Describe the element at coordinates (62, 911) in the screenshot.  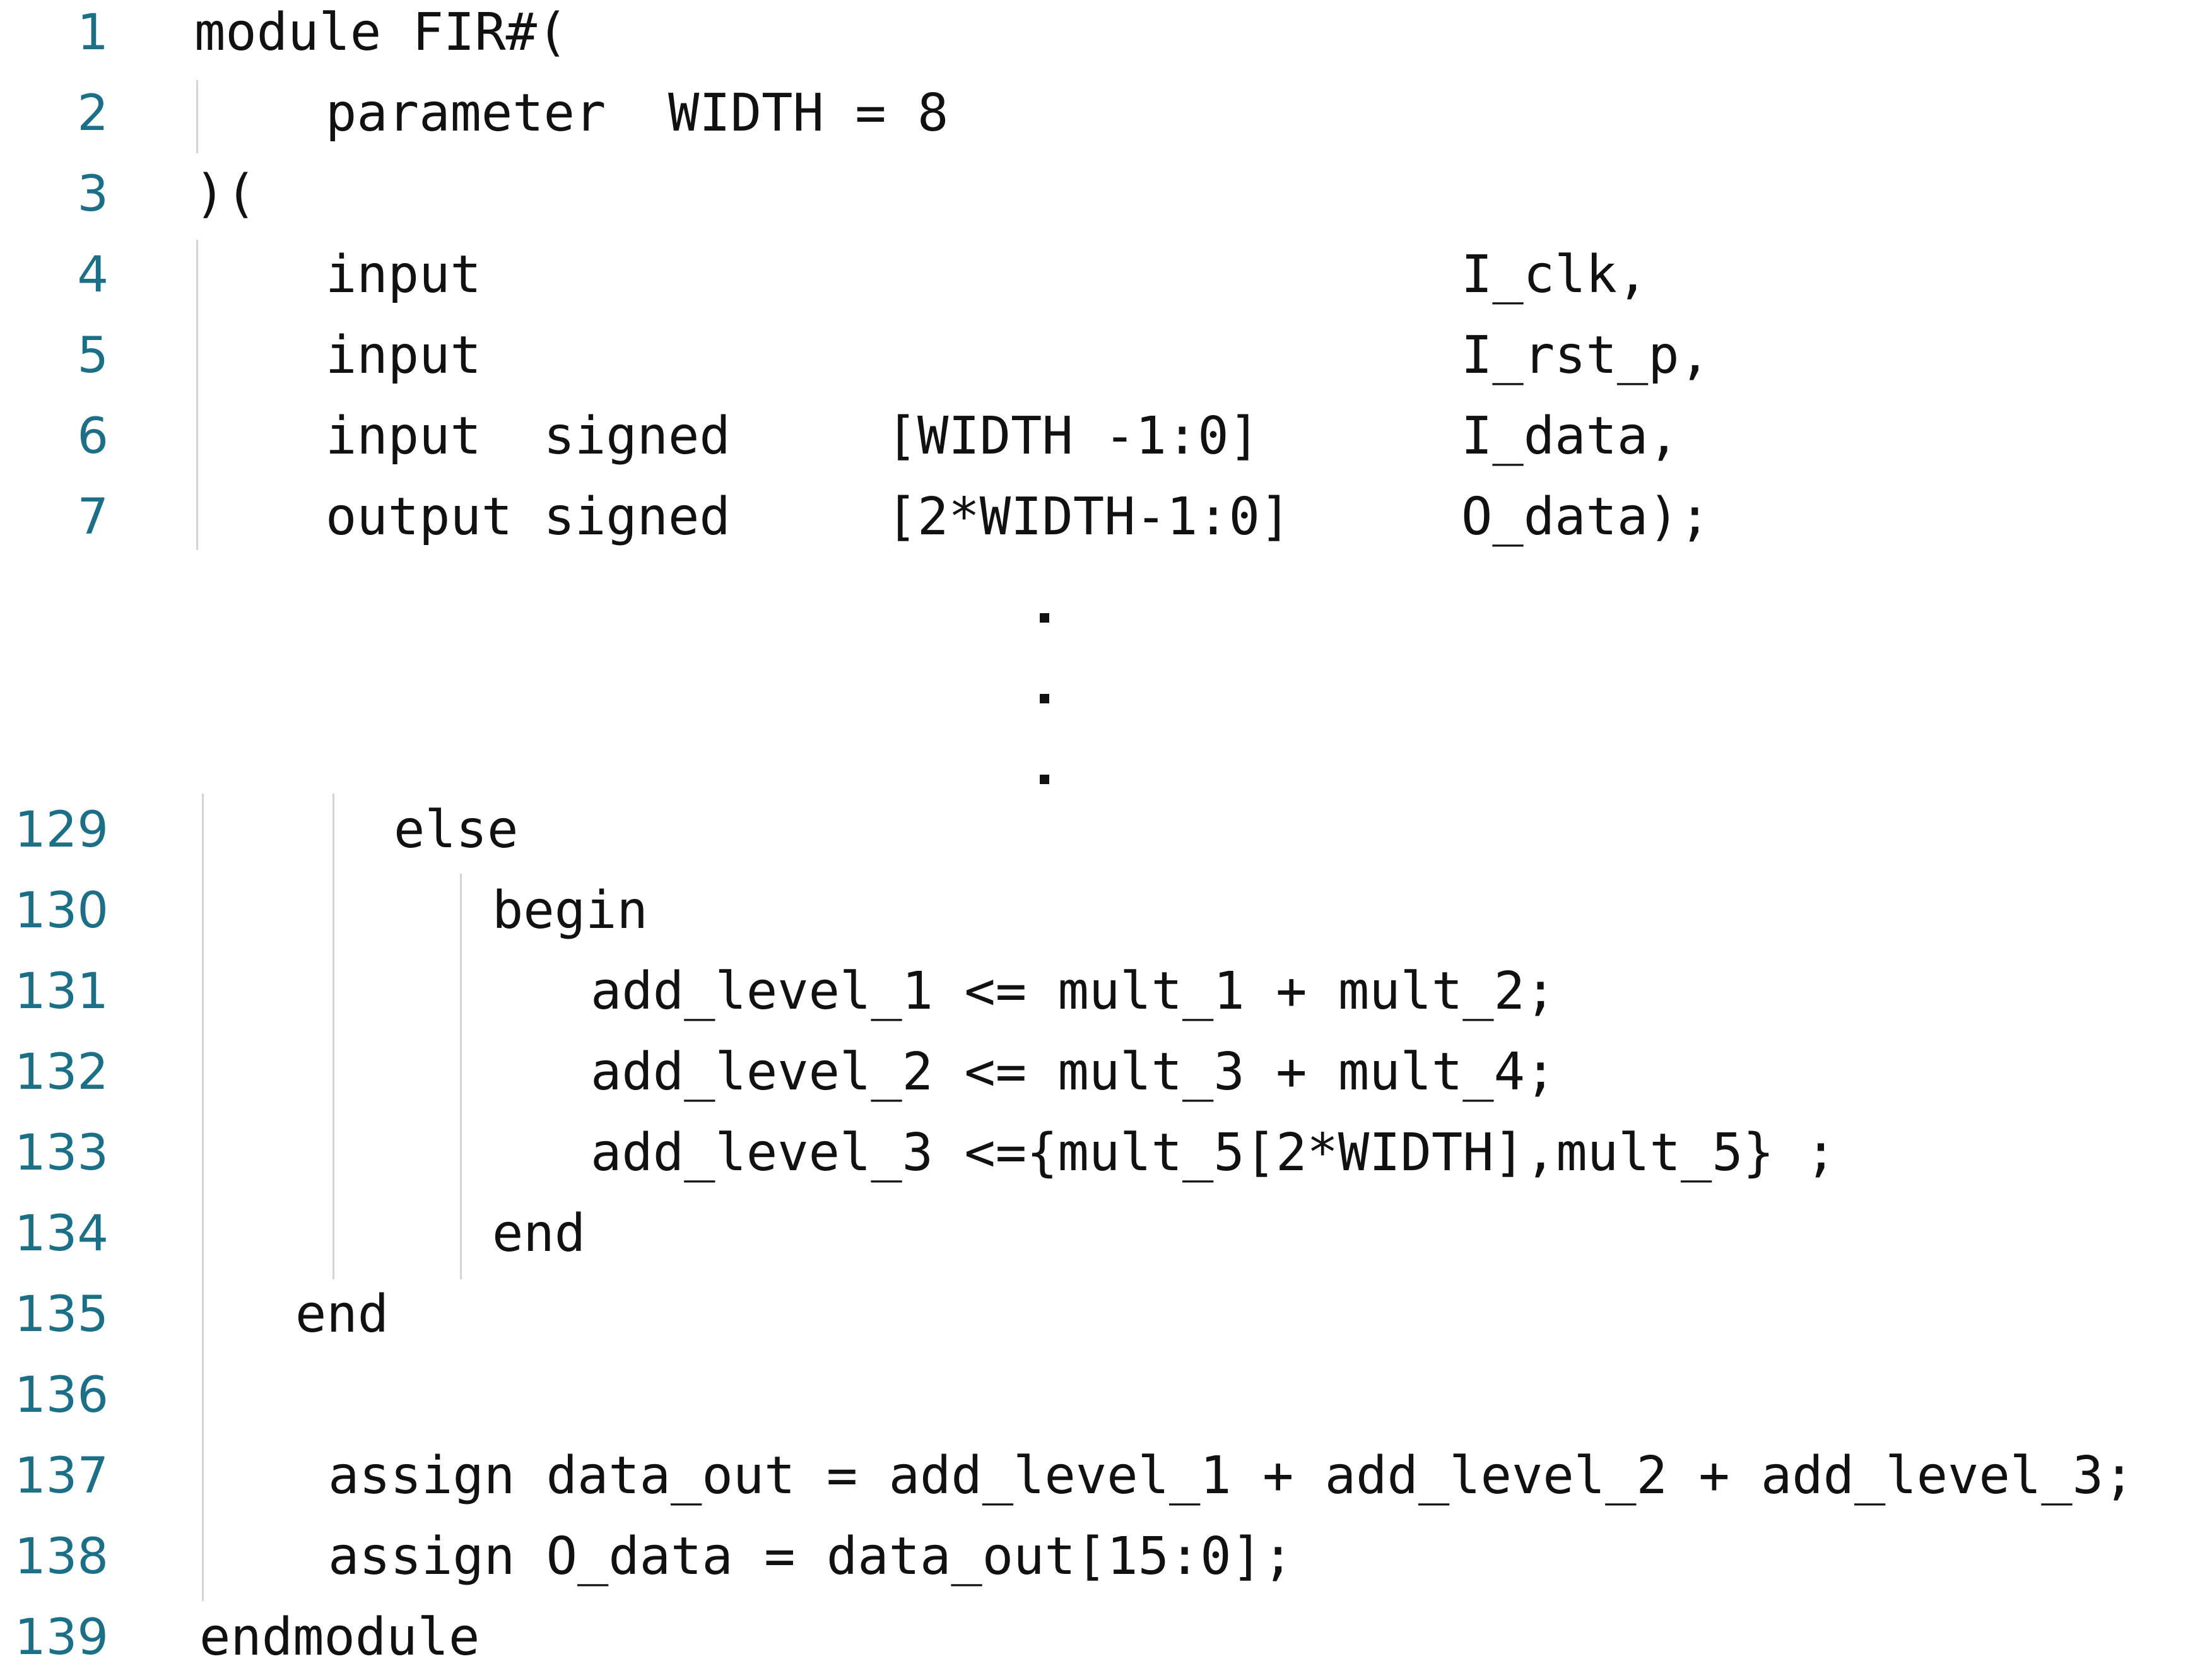
I see `line-number: 130` at that location.